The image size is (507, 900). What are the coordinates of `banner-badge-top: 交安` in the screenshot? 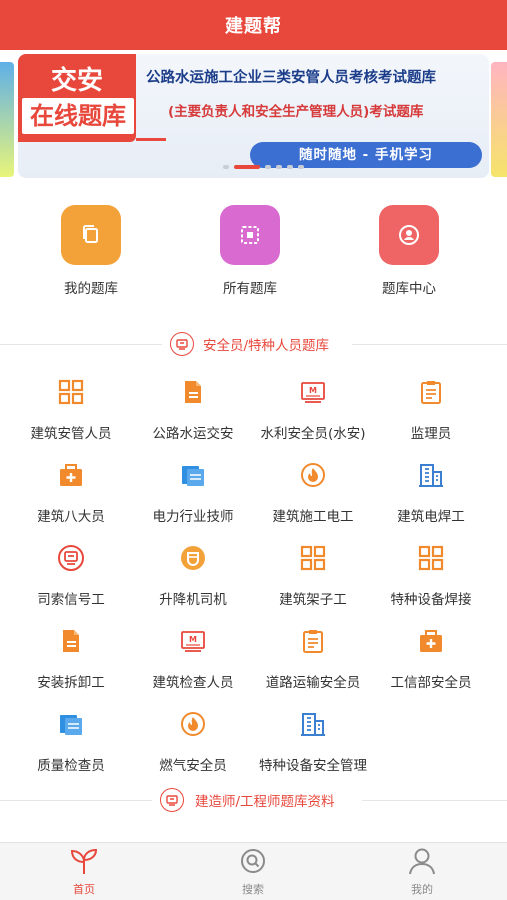 It's located at (76, 81).